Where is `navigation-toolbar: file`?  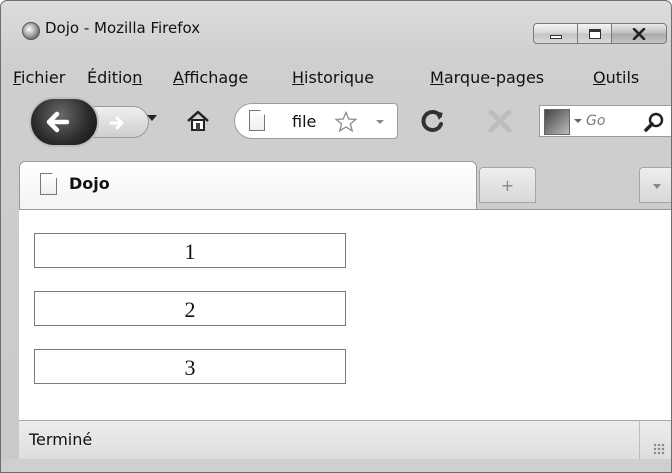
navigation-toolbar: file is located at coordinates (336, 122).